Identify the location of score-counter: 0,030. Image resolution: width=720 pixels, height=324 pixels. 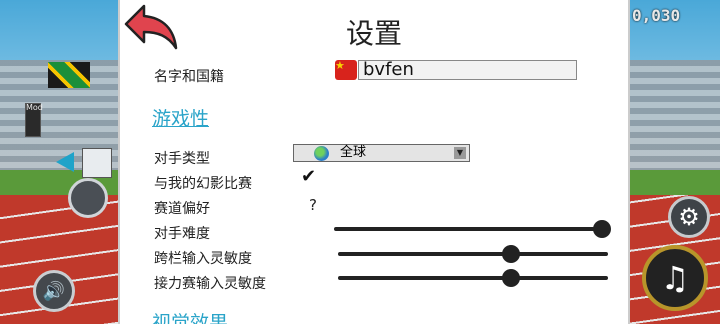
(656, 15).